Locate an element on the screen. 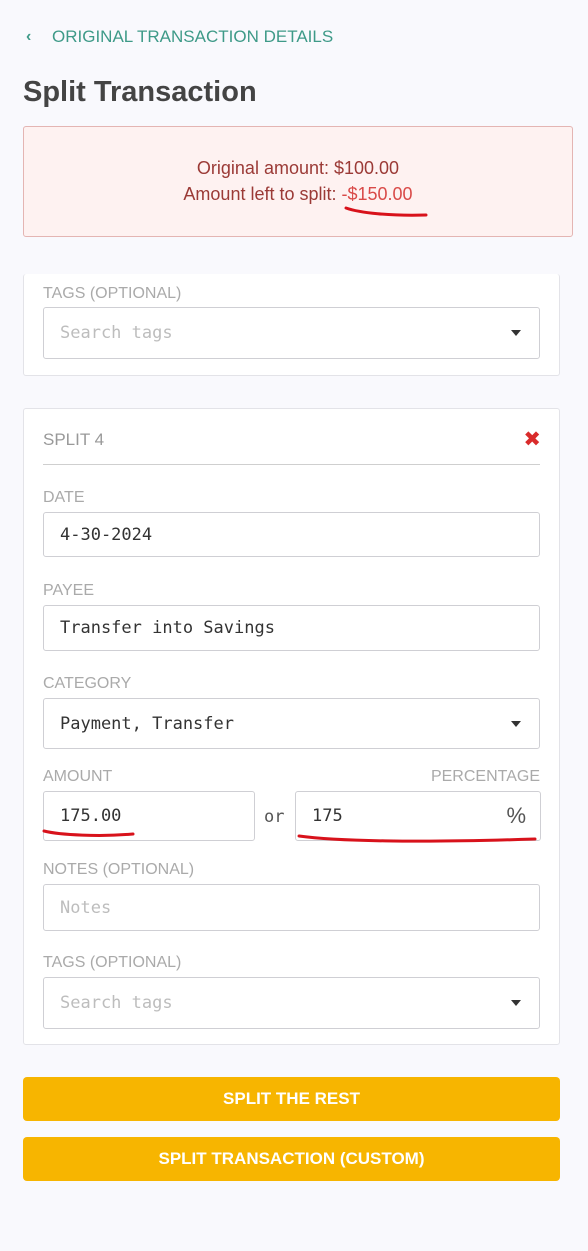 The image size is (588, 1251). date-input: 4-30-2024 is located at coordinates (291, 534).